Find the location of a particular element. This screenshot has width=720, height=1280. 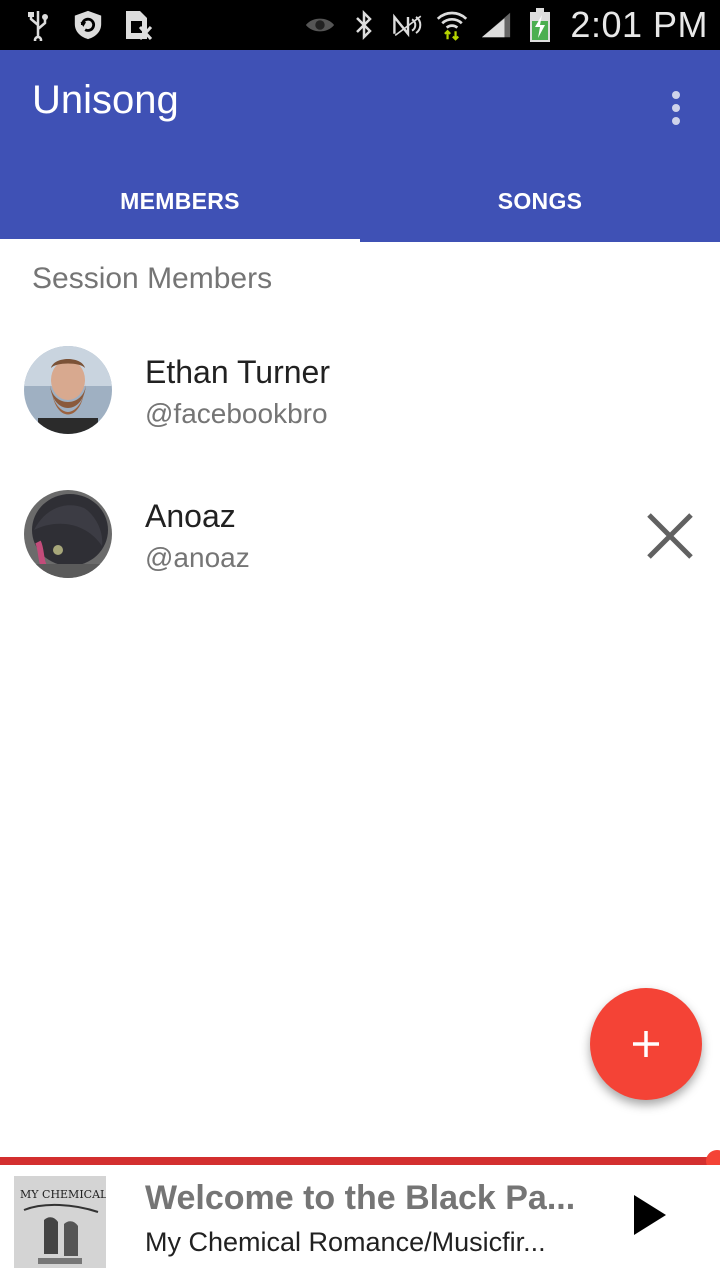

member-handle: @facebookbro is located at coordinates (236, 413).